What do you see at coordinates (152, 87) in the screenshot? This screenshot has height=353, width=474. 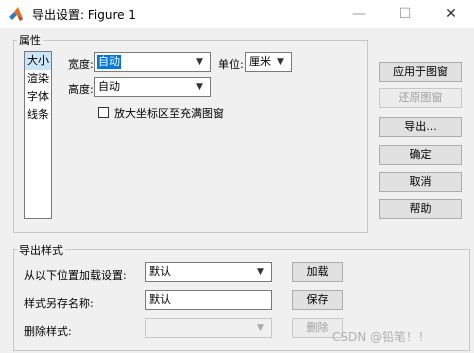 I see `height-select: 自动 ▼` at bounding box center [152, 87].